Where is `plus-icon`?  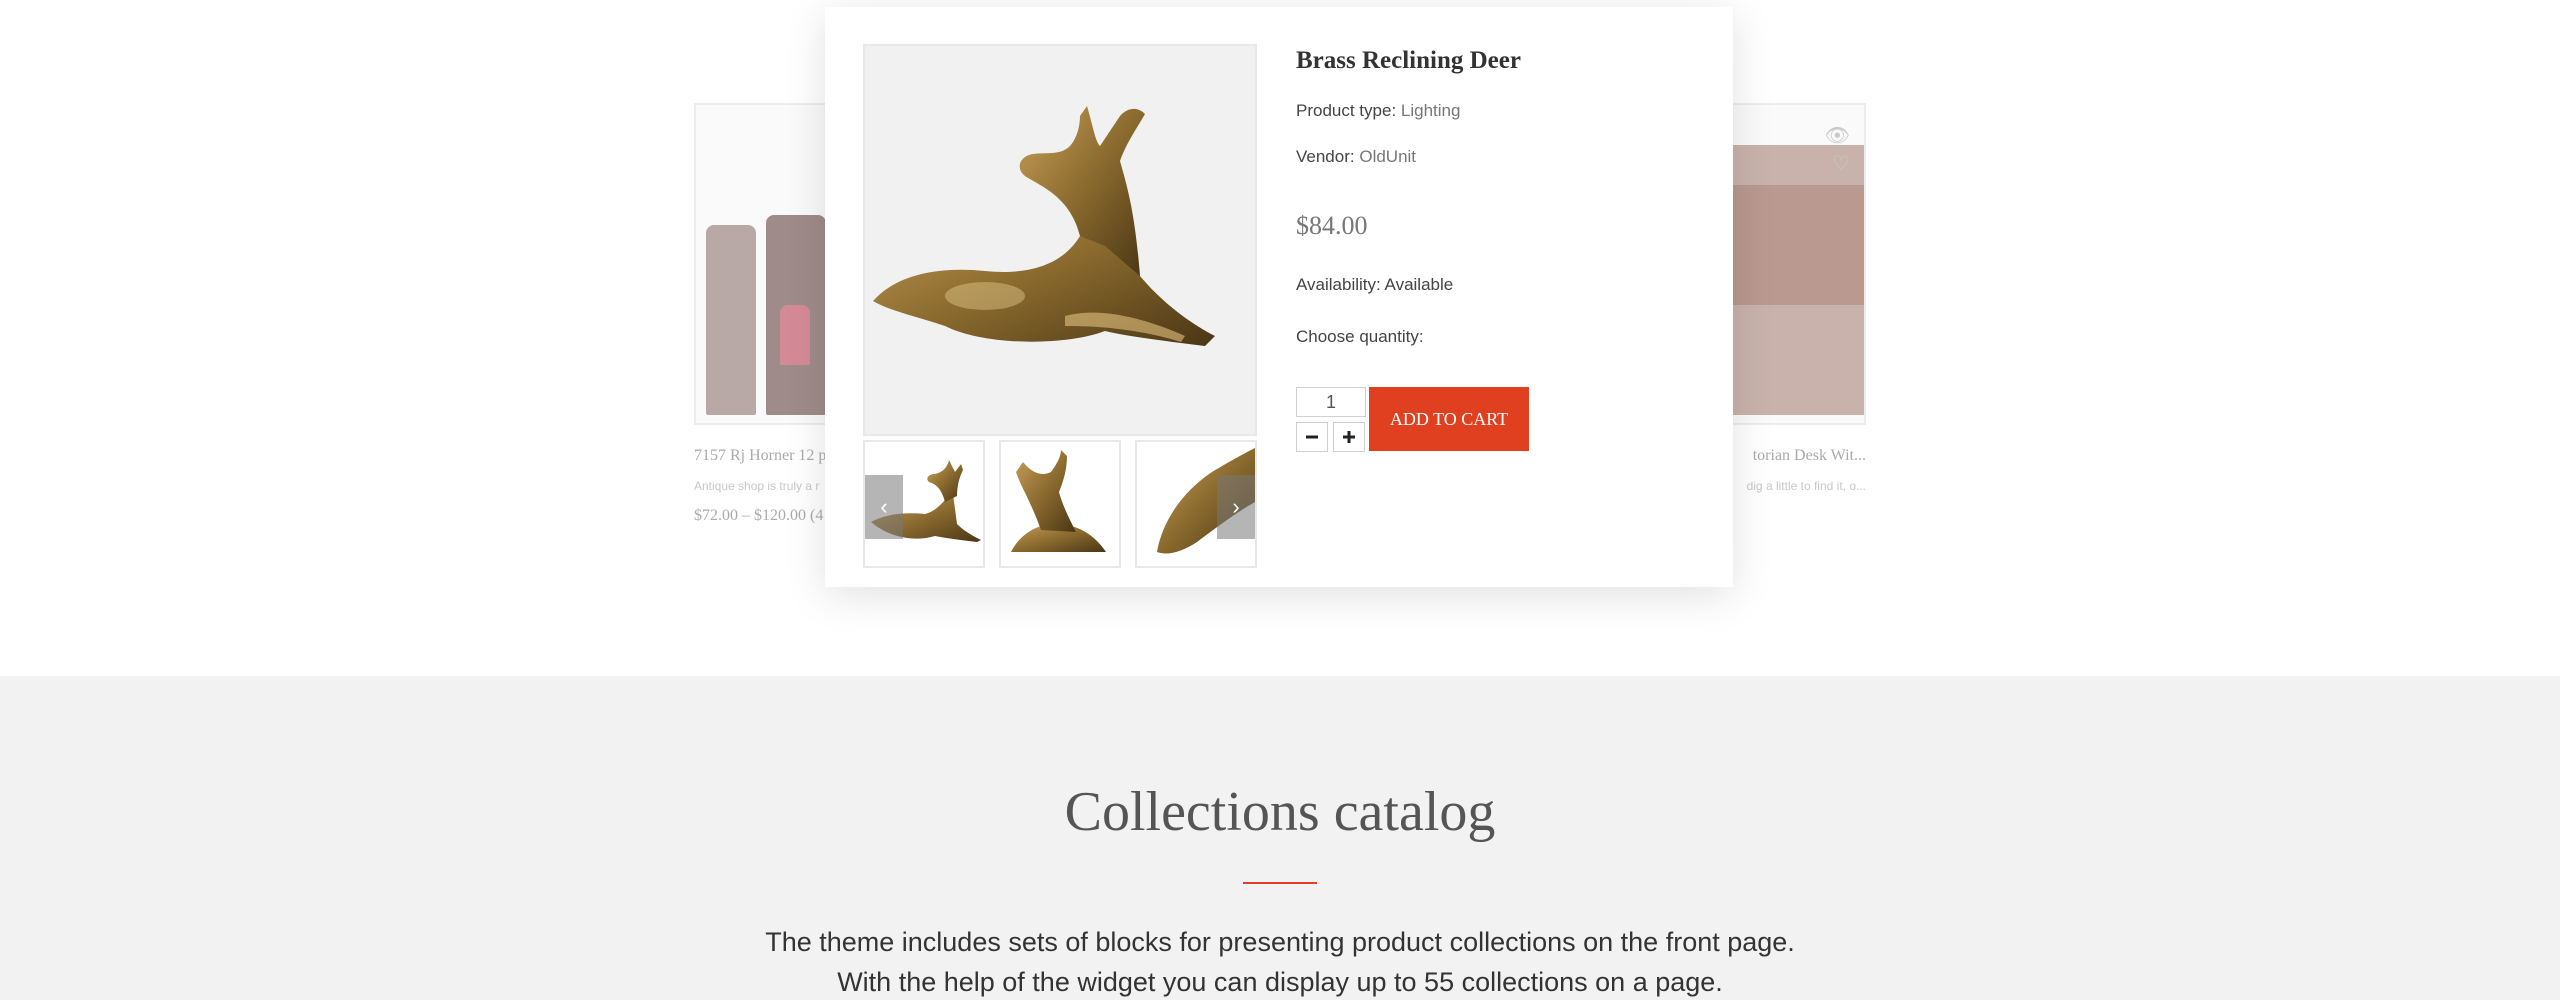
plus-icon is located at coordinates (1349, 437).